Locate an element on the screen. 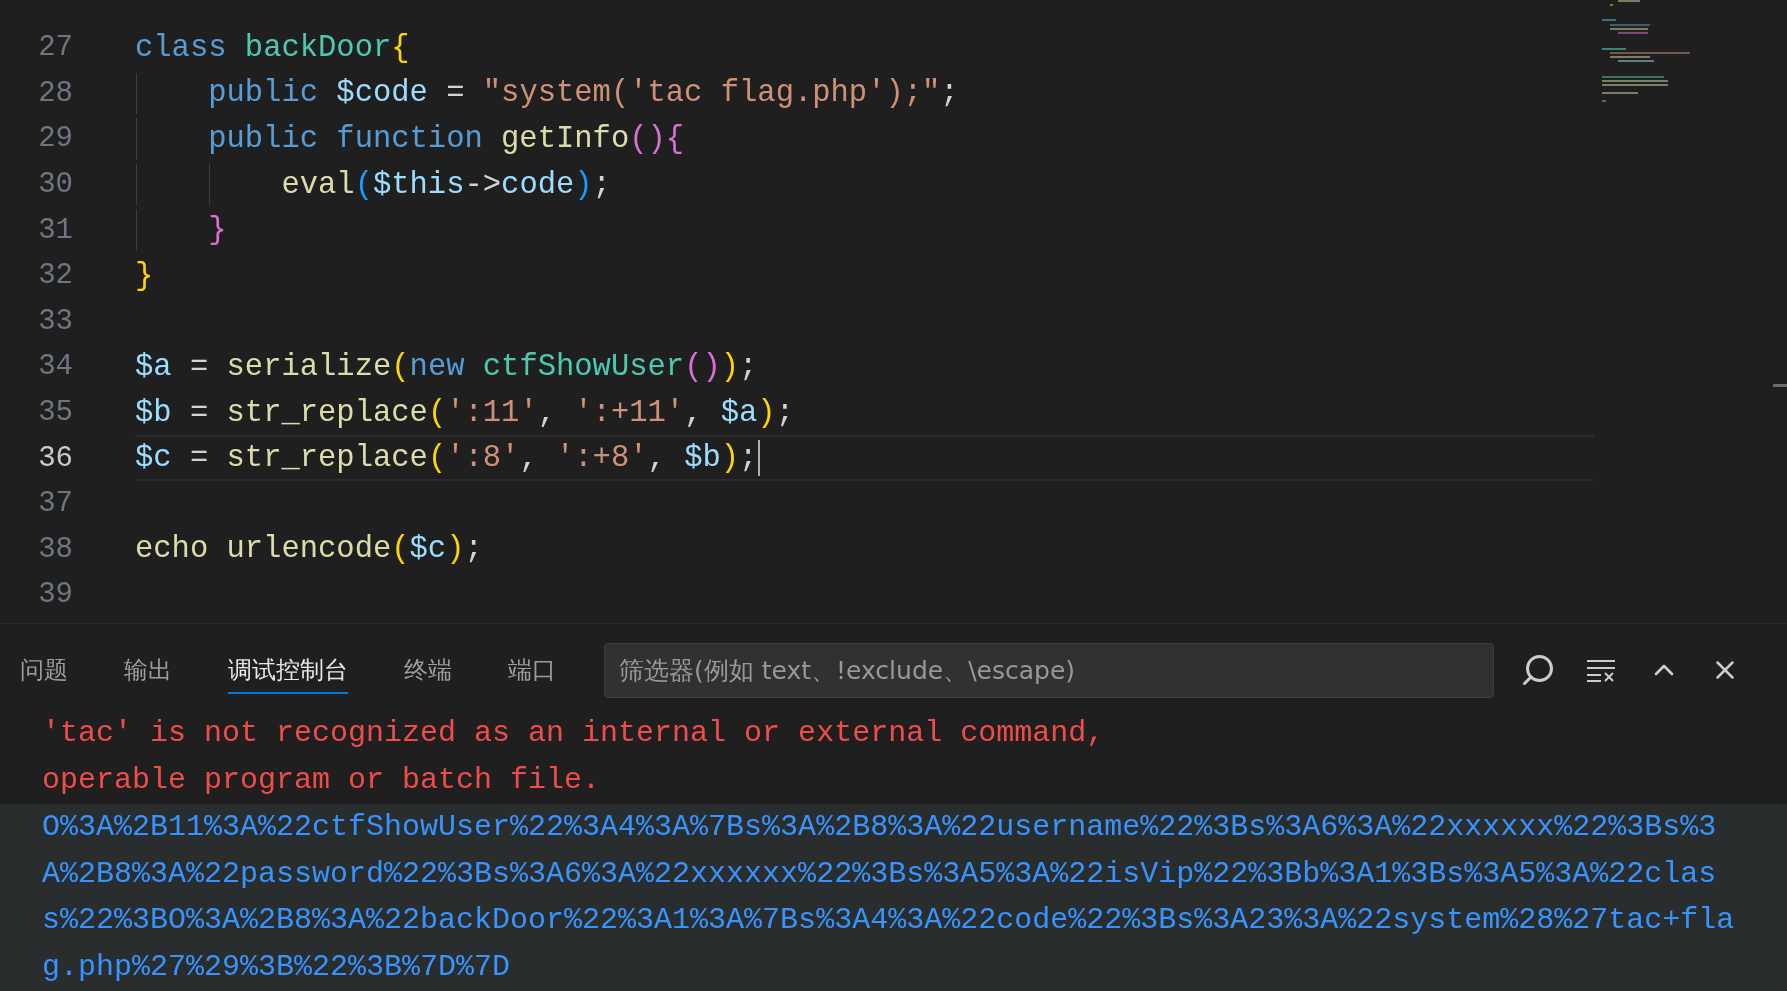  panel-tab: 端口 is located at coordinates (532, 670).